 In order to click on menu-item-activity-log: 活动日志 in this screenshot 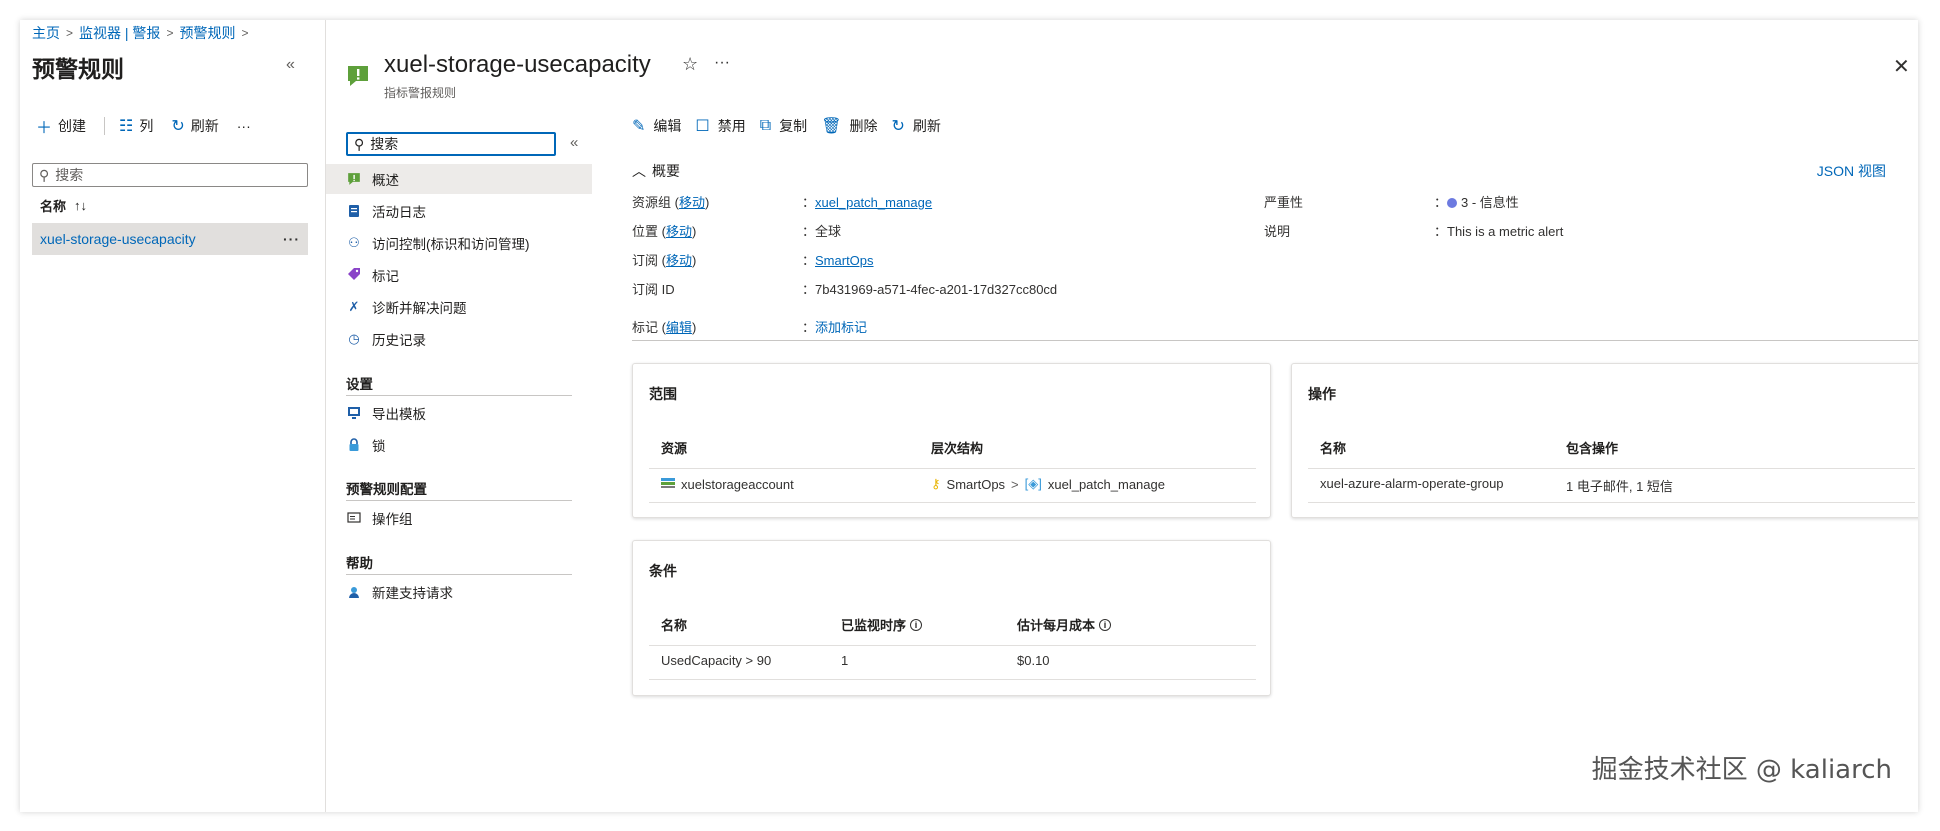, I will do `click(459, 211)`.